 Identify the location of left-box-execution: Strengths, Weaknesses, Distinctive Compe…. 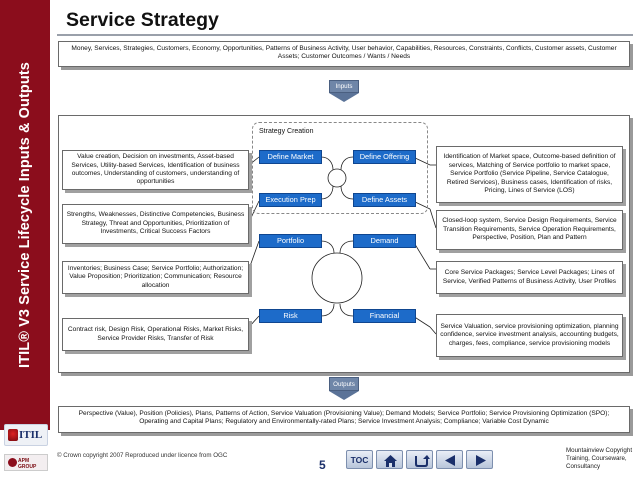
(155, 224).